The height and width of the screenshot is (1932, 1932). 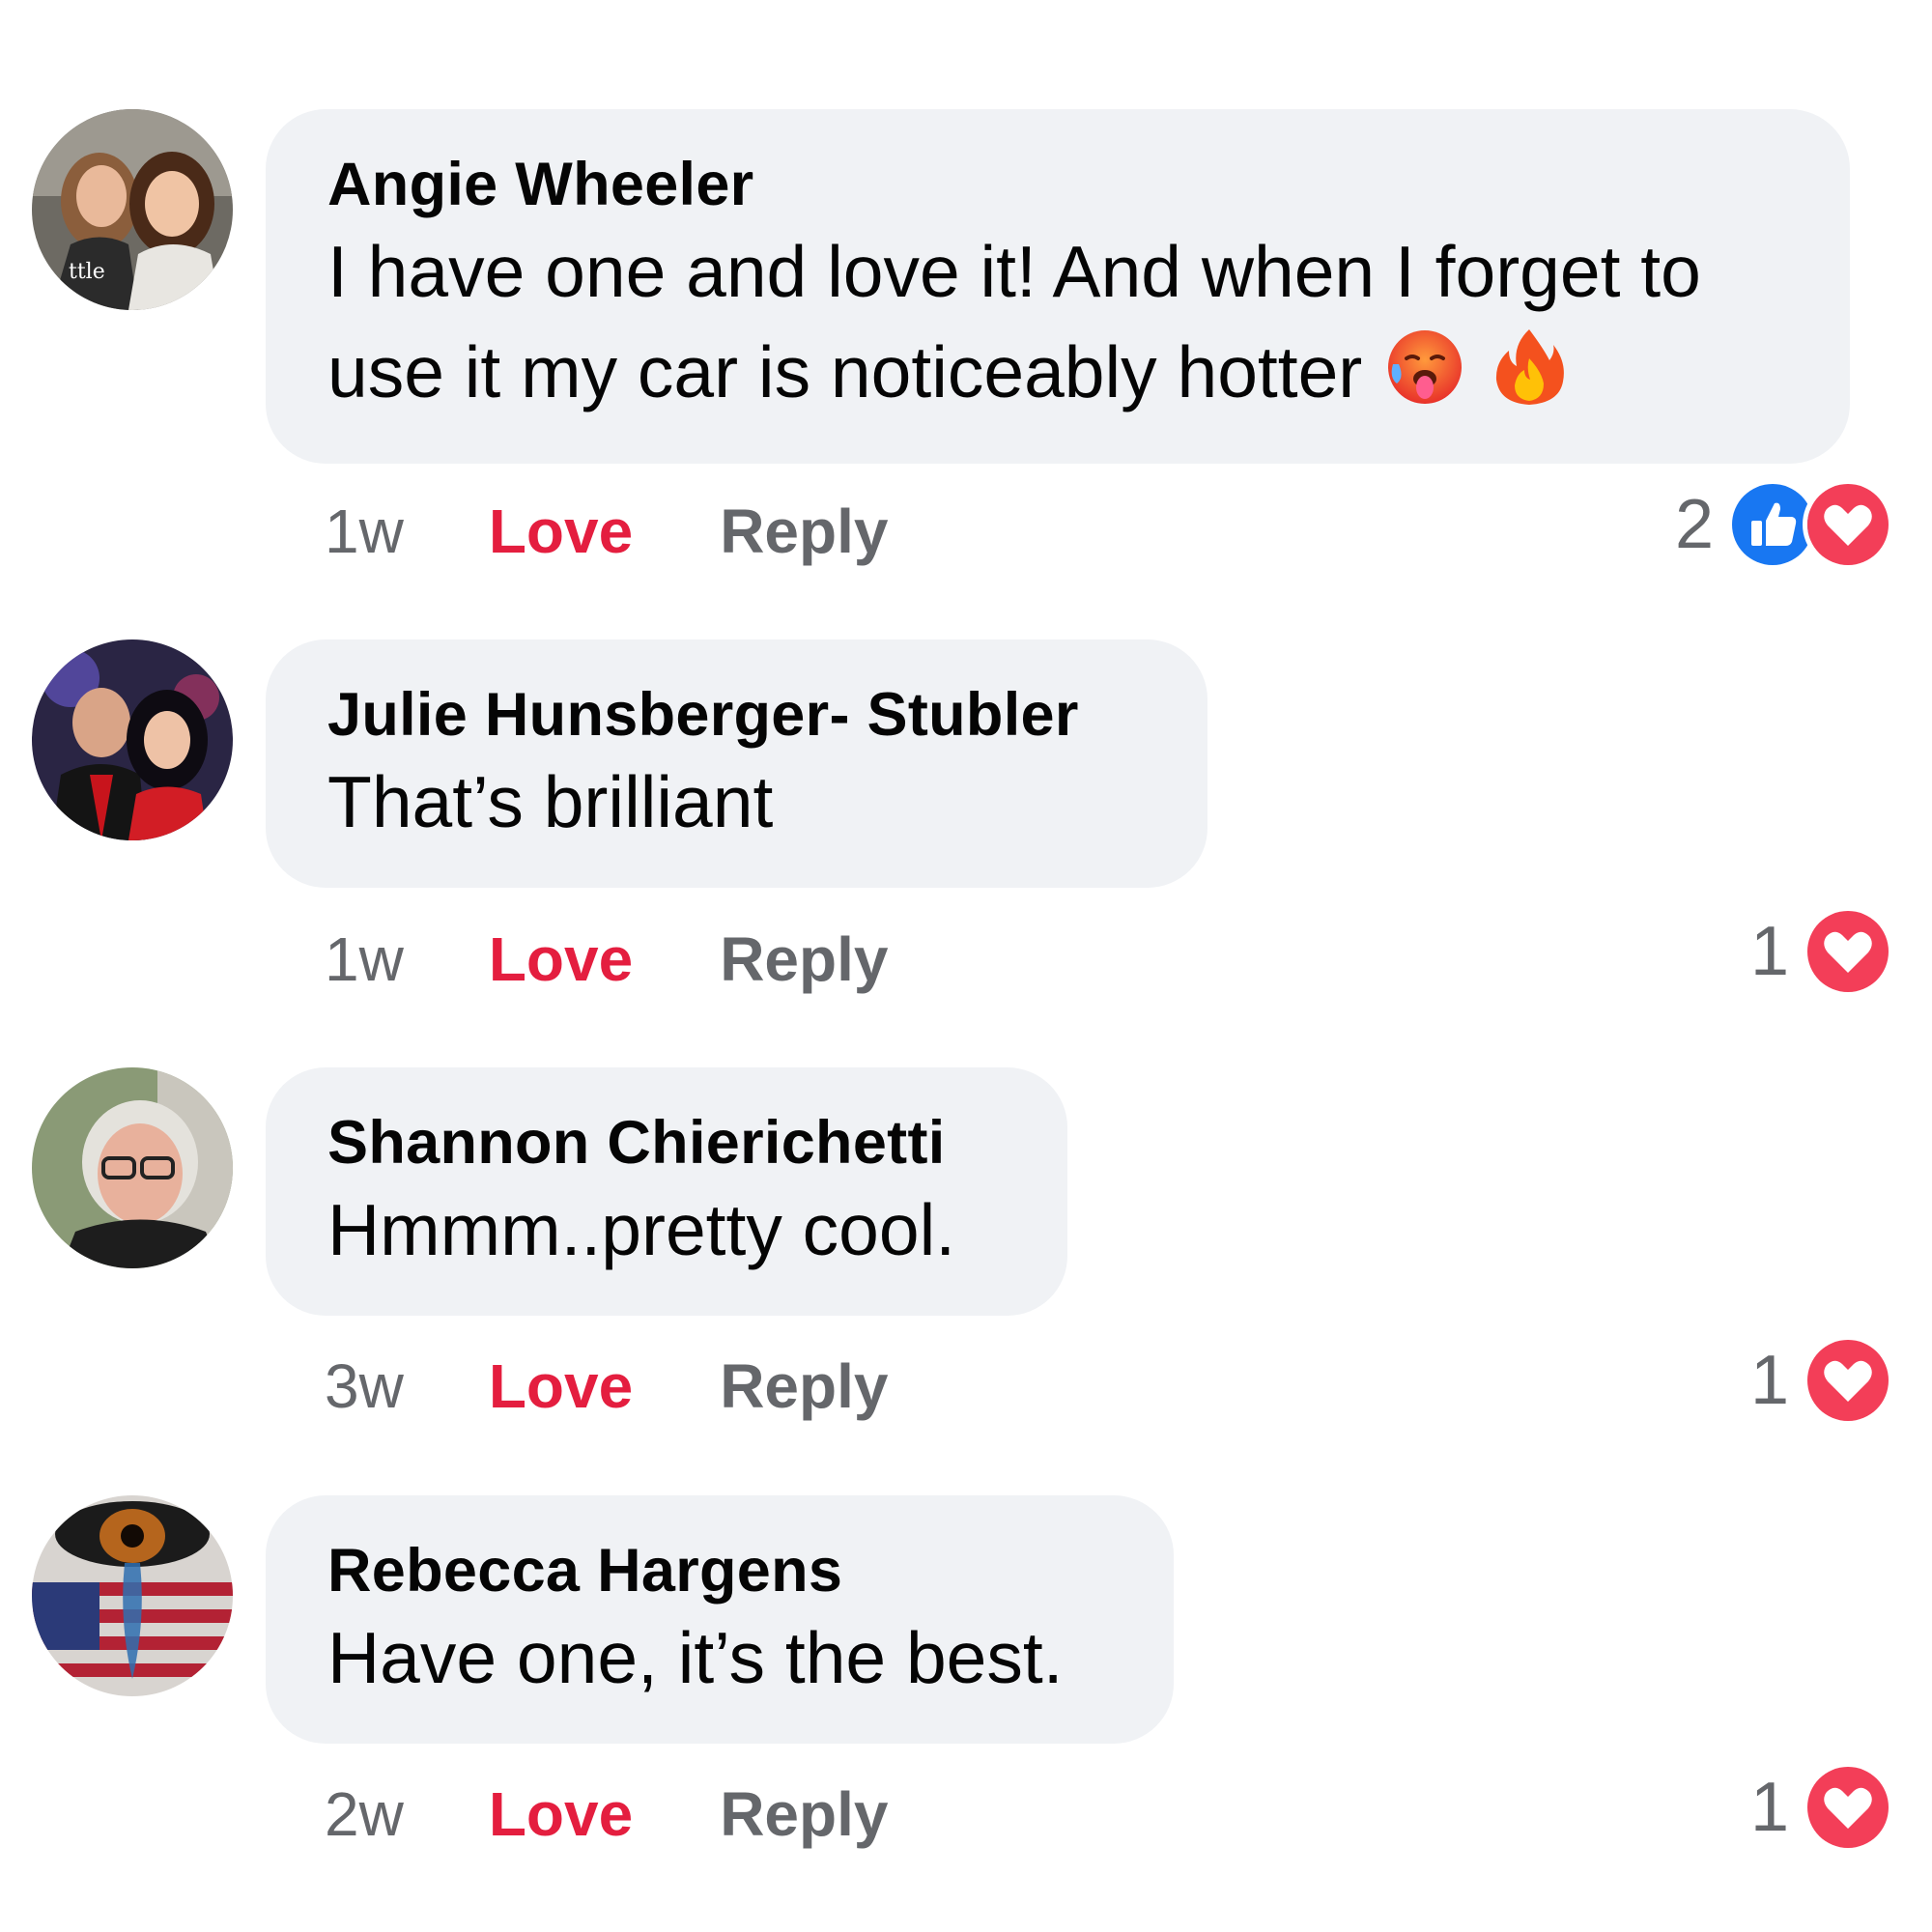 I want to click on comment-bubble: Shannon Chierichetti Hmmm..pretty cool., so click(x=666, y=1191).